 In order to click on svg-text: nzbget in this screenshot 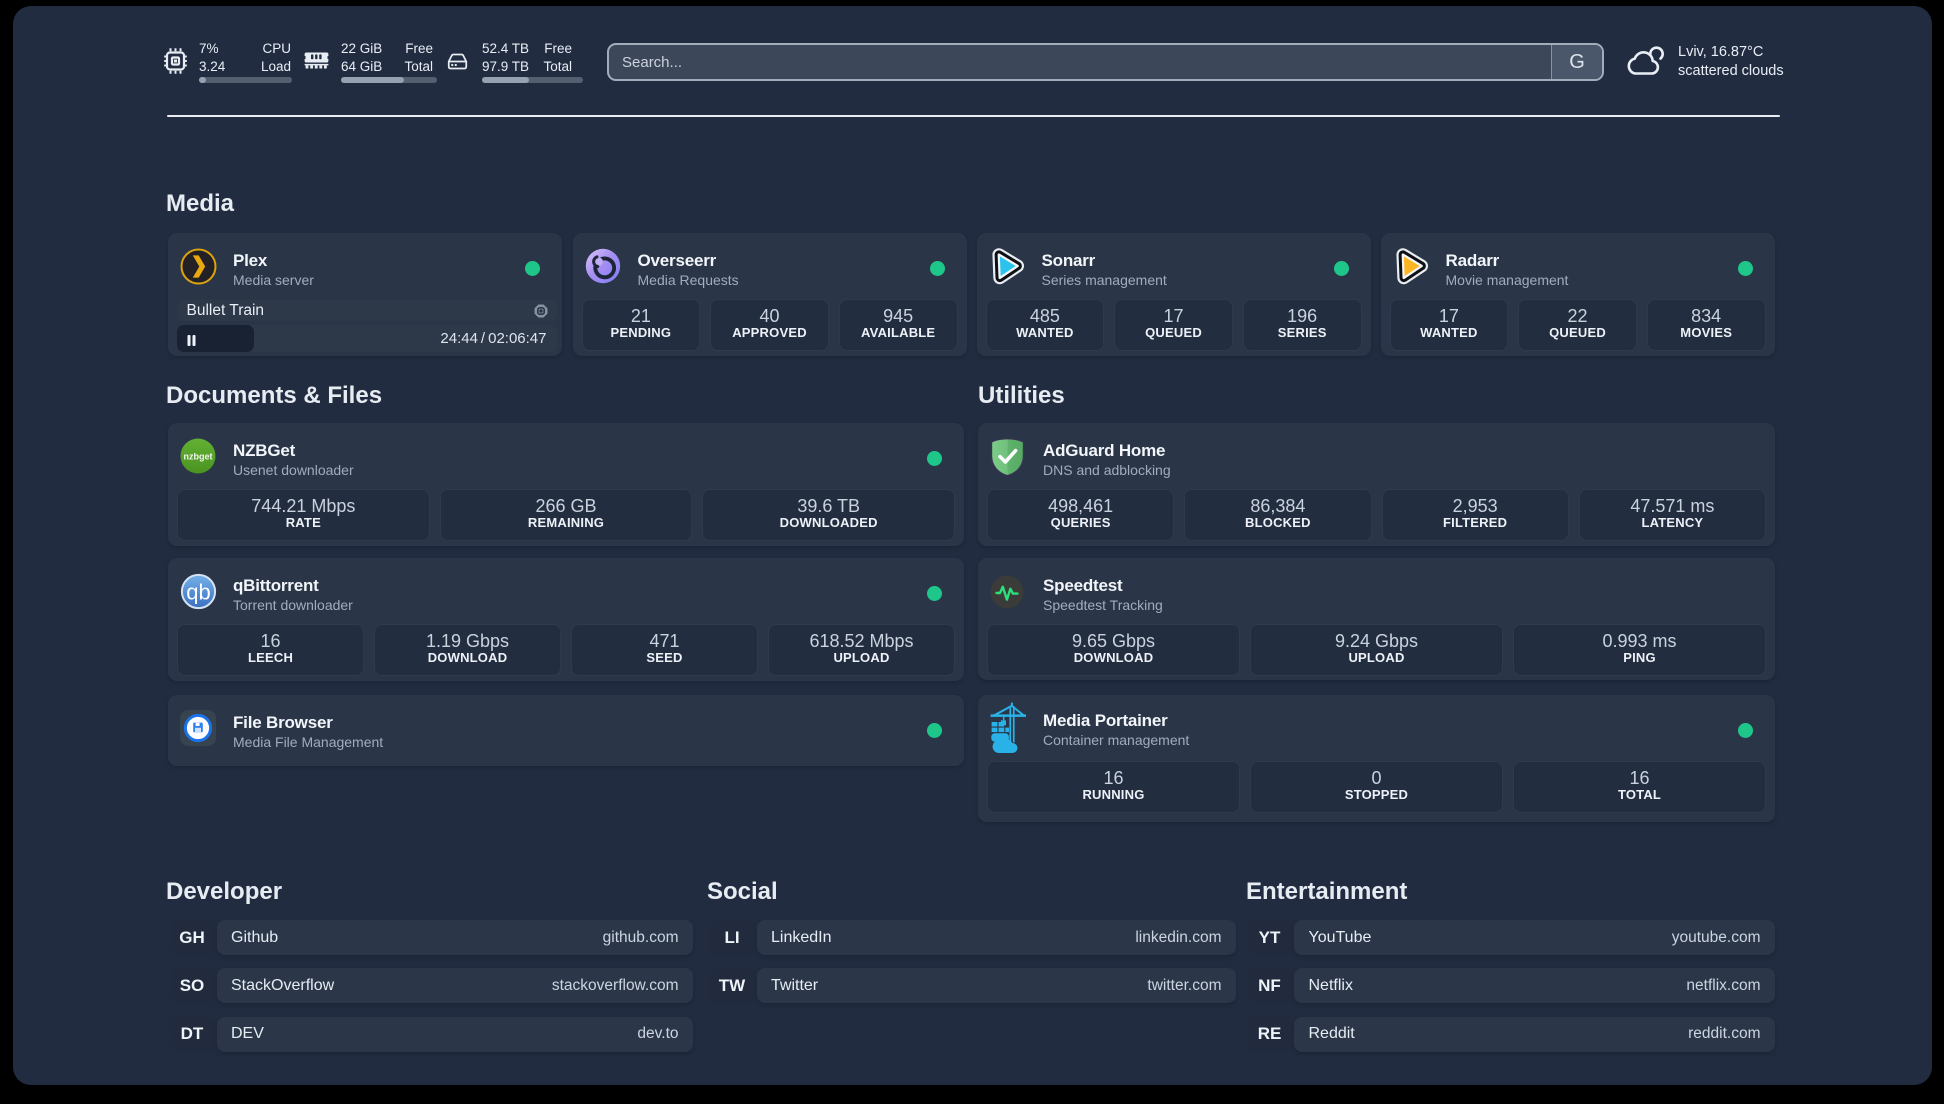, I will do `click(198, 457)`.